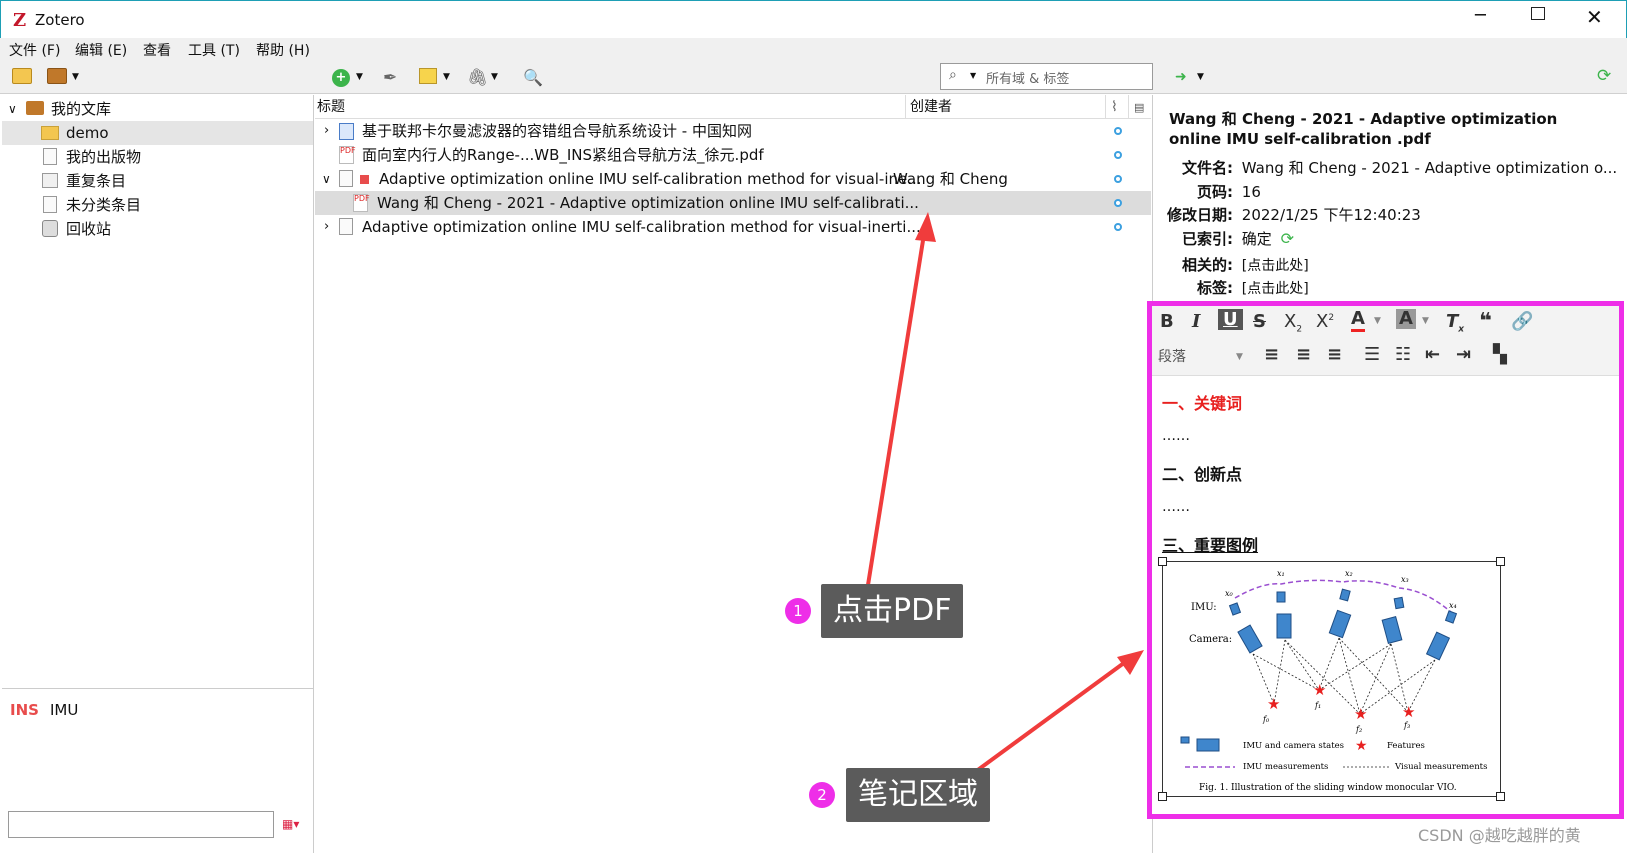 Image resolution: width=1627 pixels, height=853 pixels. I want to click on item-row: › 基于联邦卡尔曼滤波器的容错组合导航系统设计 - 中国知网, so click(733, 131).